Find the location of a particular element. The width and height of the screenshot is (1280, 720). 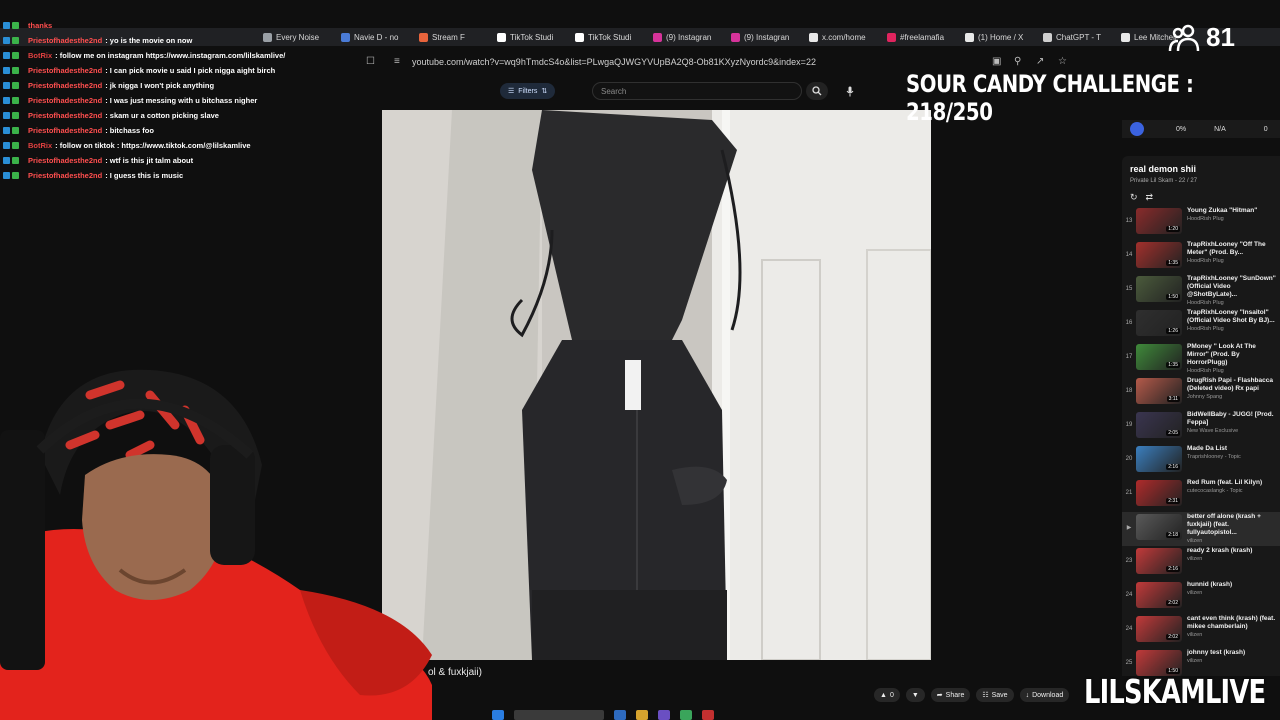

playlist-item-channel: vilizen is located at coordinates (1195, 541).